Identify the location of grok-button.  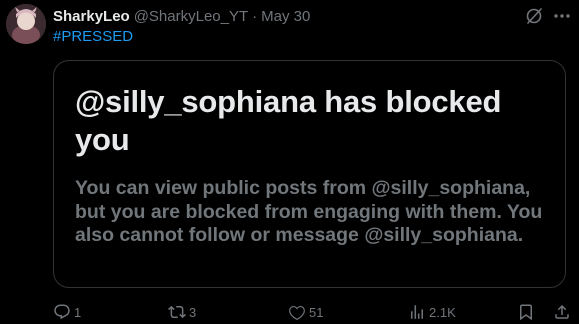
(534, 16).